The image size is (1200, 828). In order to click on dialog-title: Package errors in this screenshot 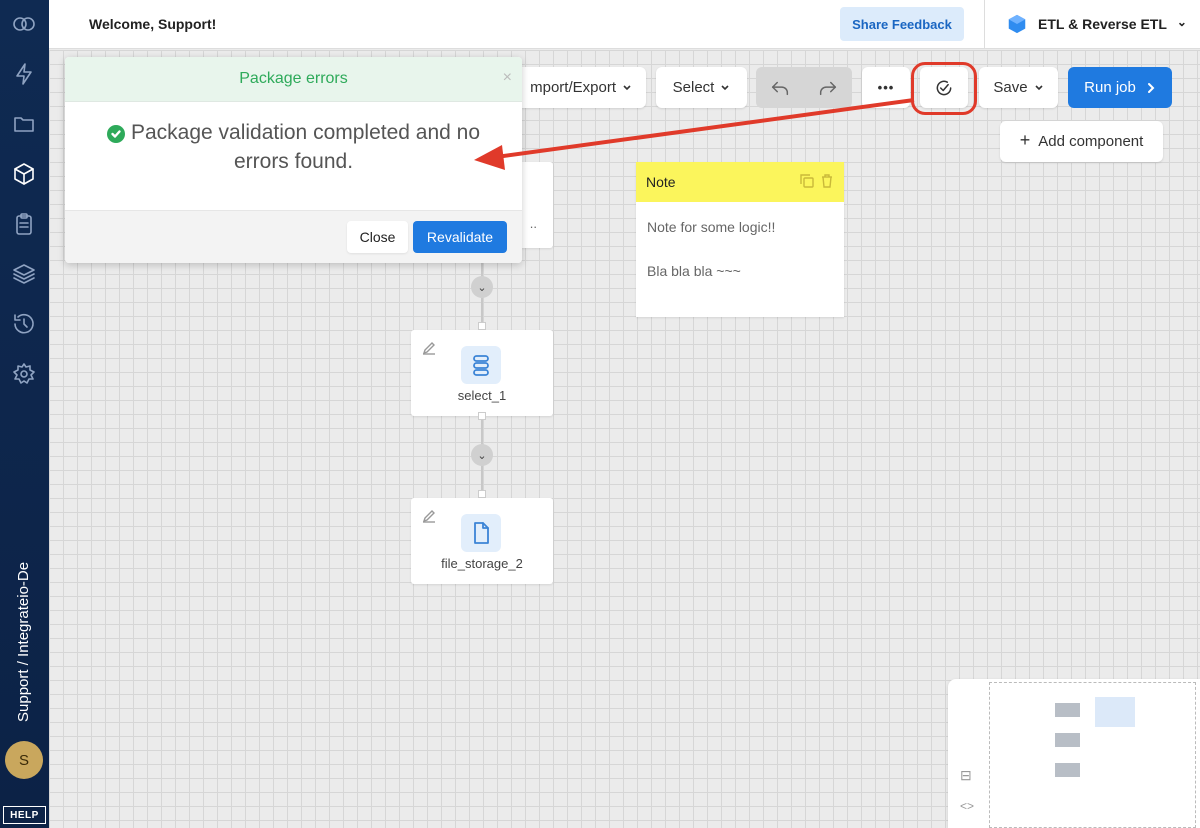, I will do `click(293, 78)`.